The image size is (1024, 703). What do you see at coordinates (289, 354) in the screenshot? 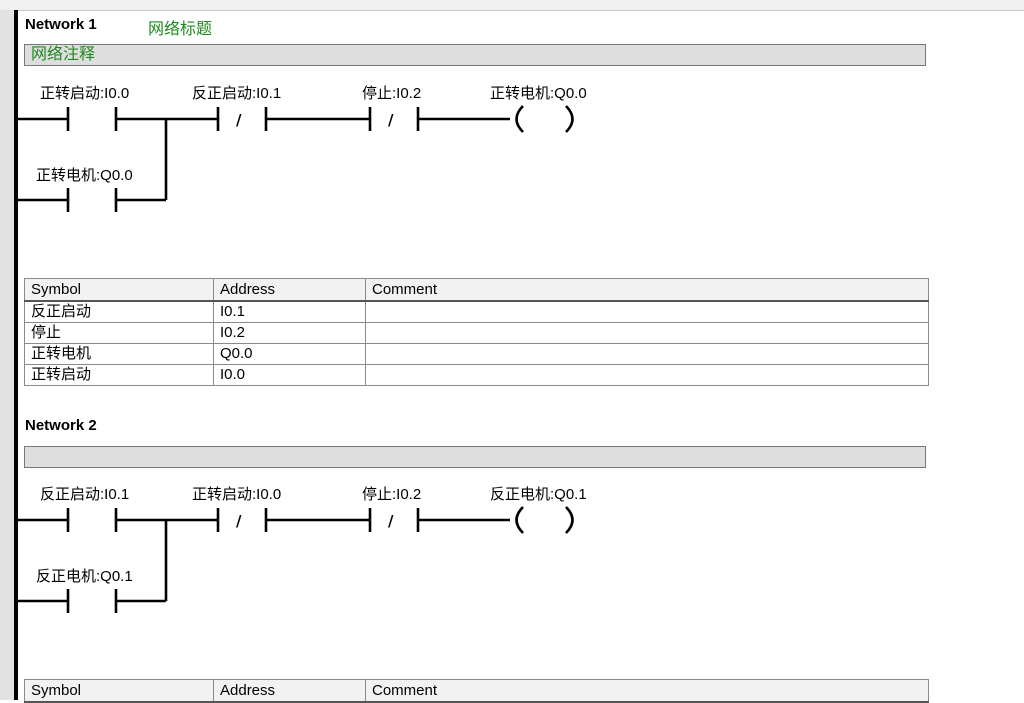
I see `address-cell: Q0.0` at bounding box center [289, 354].